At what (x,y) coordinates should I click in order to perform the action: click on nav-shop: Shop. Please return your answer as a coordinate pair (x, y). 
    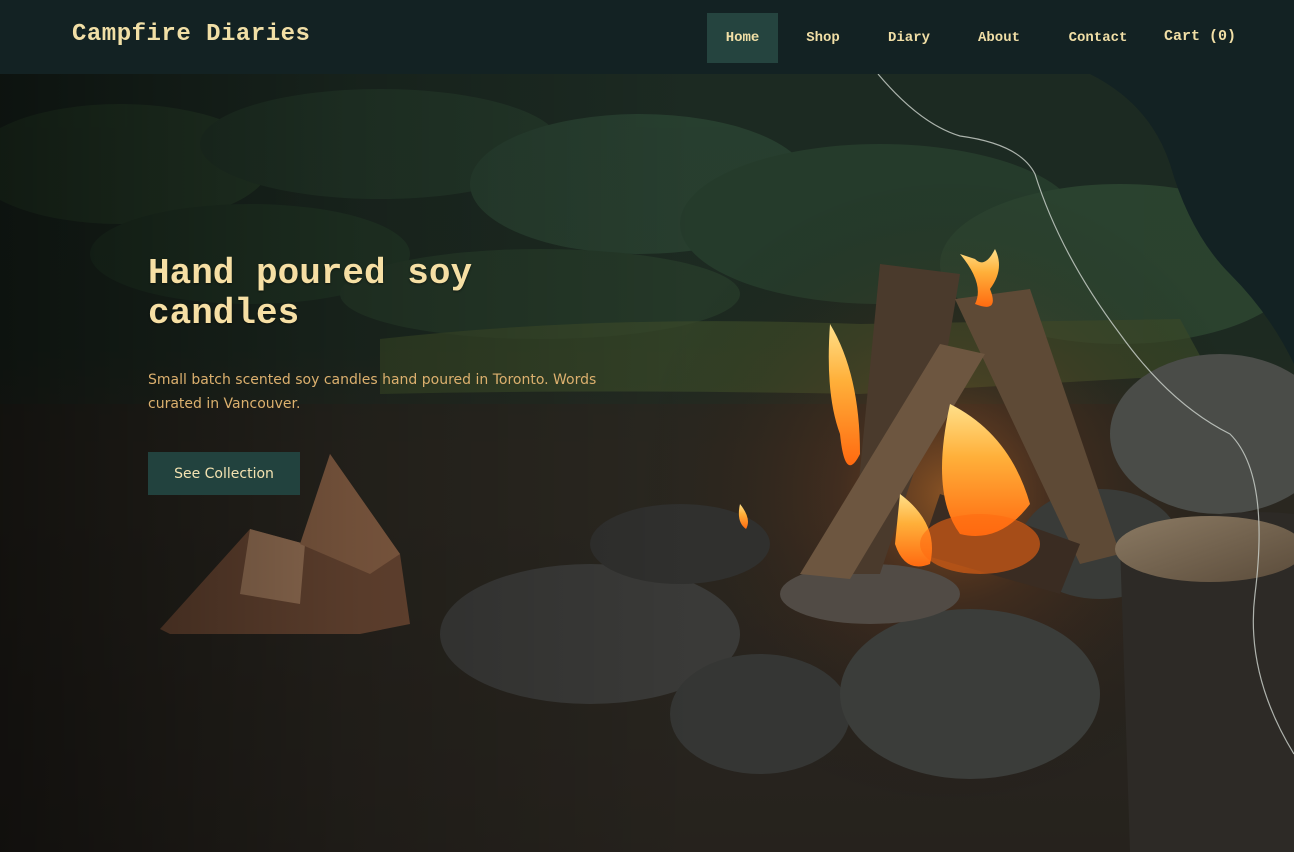
    Looking at the image, I should click on (823, 38).